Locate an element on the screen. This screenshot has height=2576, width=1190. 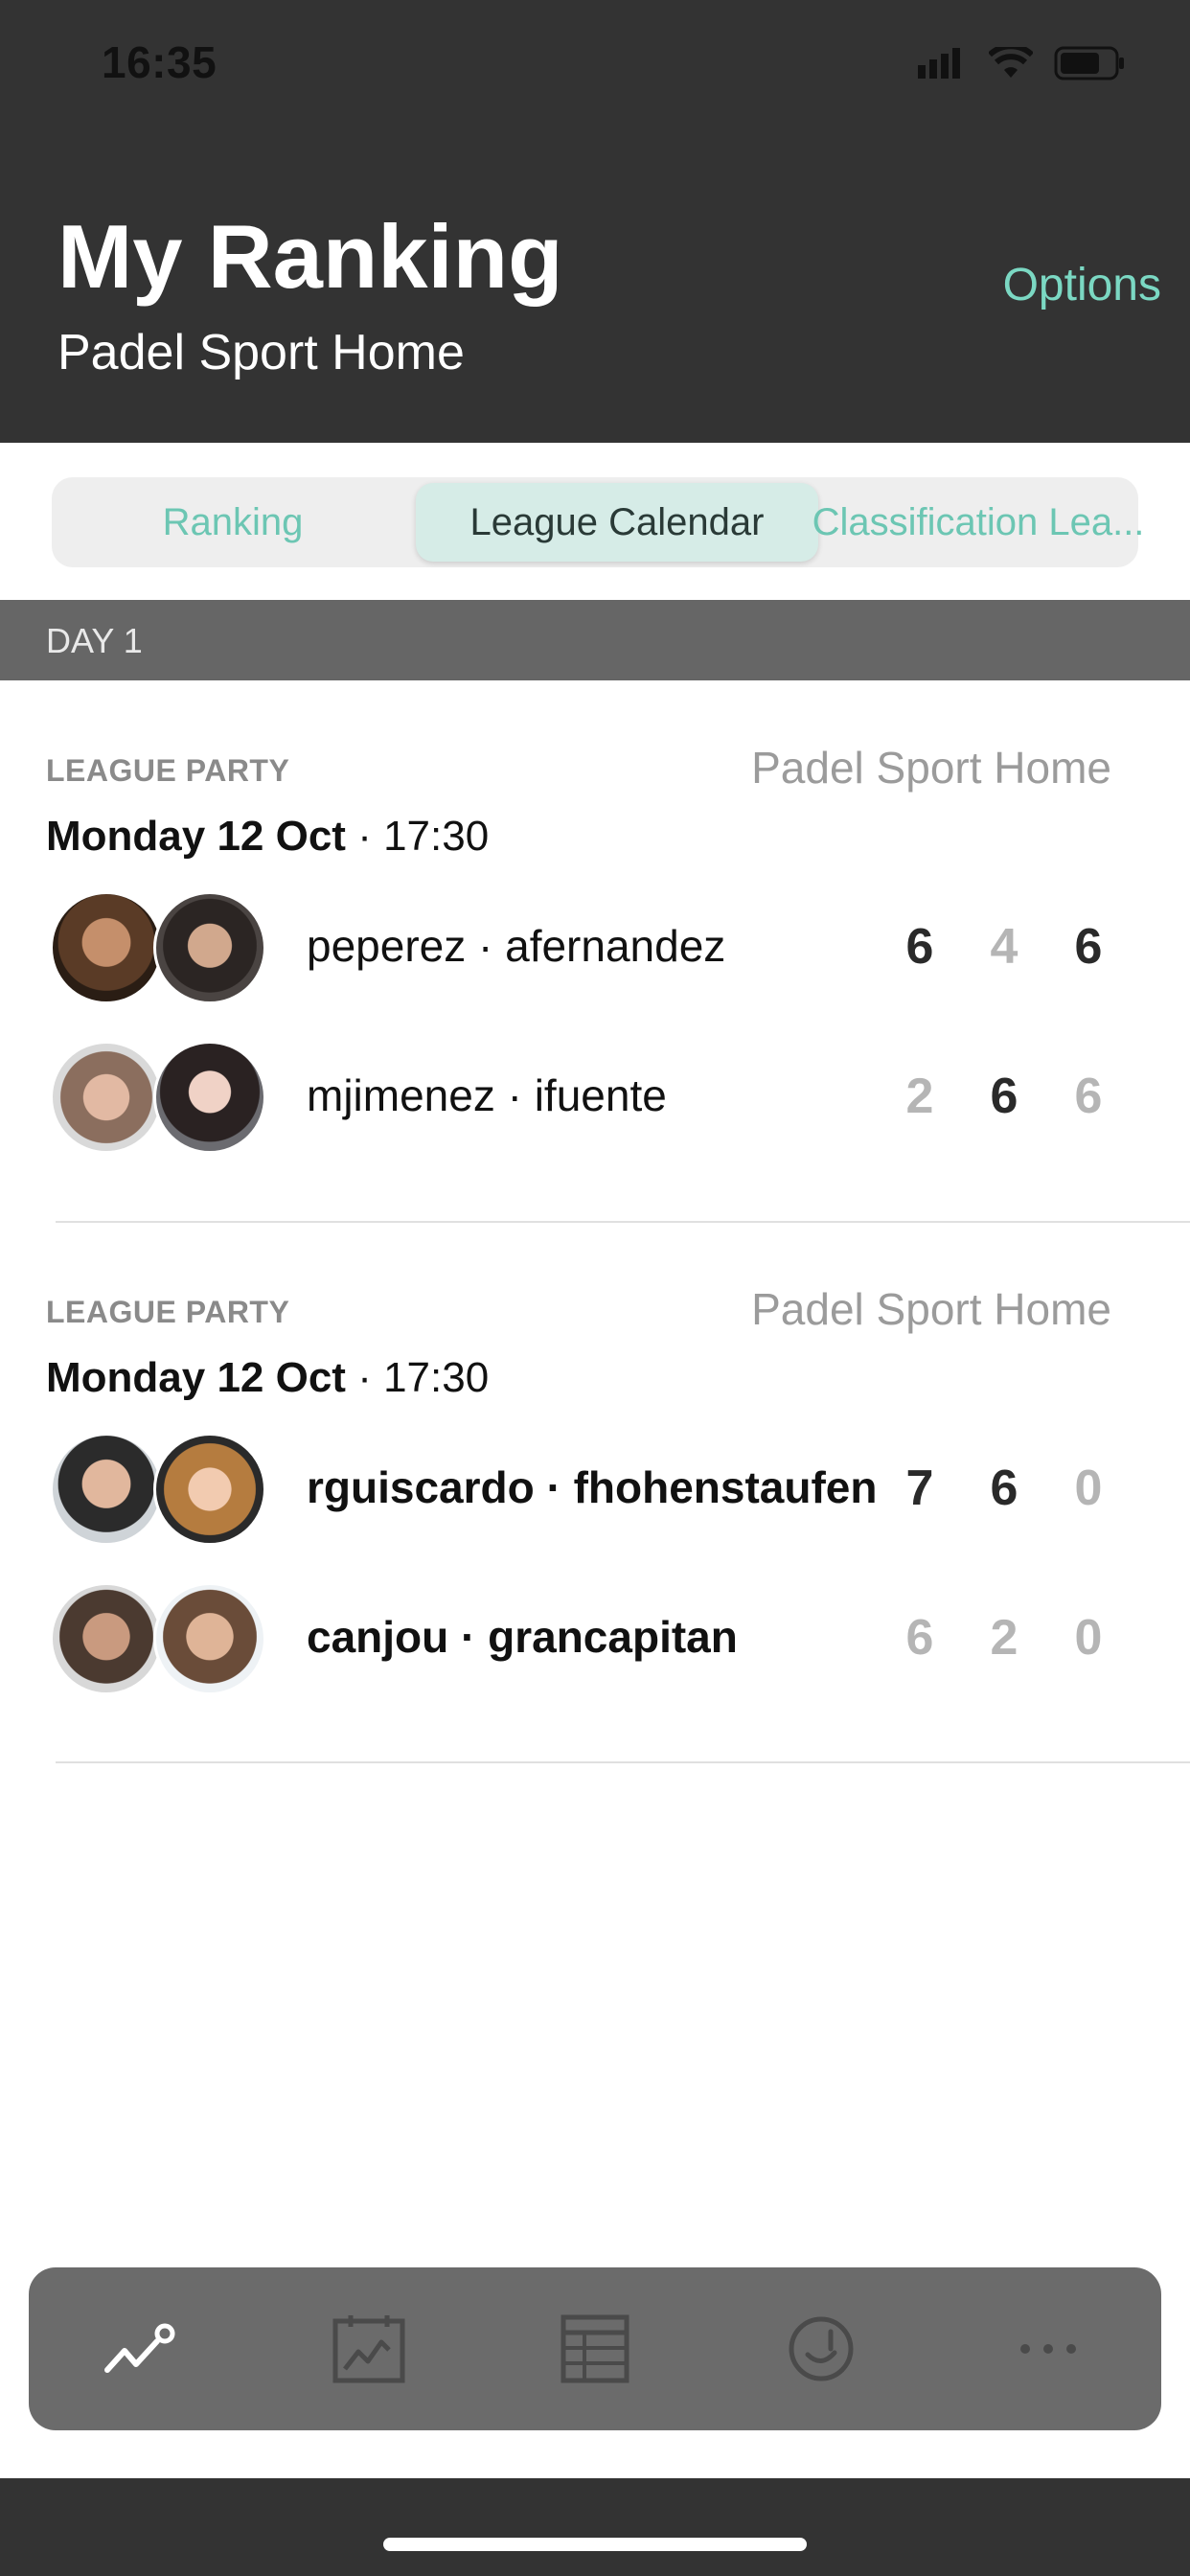
tab-table is located at coordinates (595, 2348).